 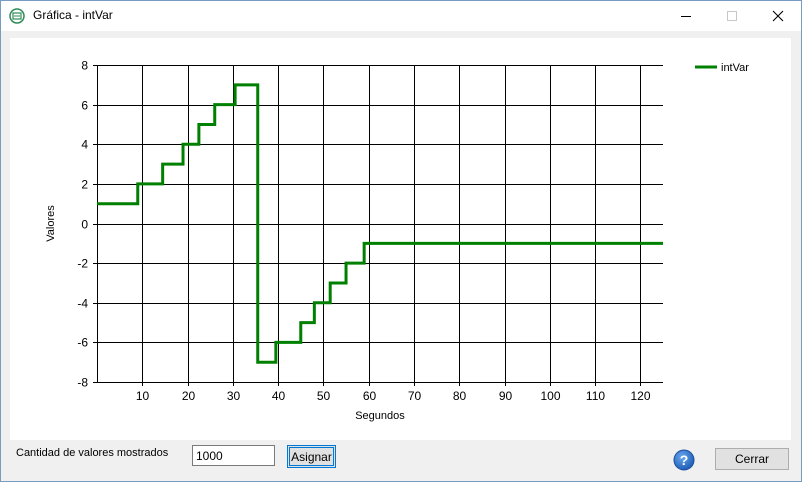 I want to click on x-tick-label: 120, so click(x=640, y=396).